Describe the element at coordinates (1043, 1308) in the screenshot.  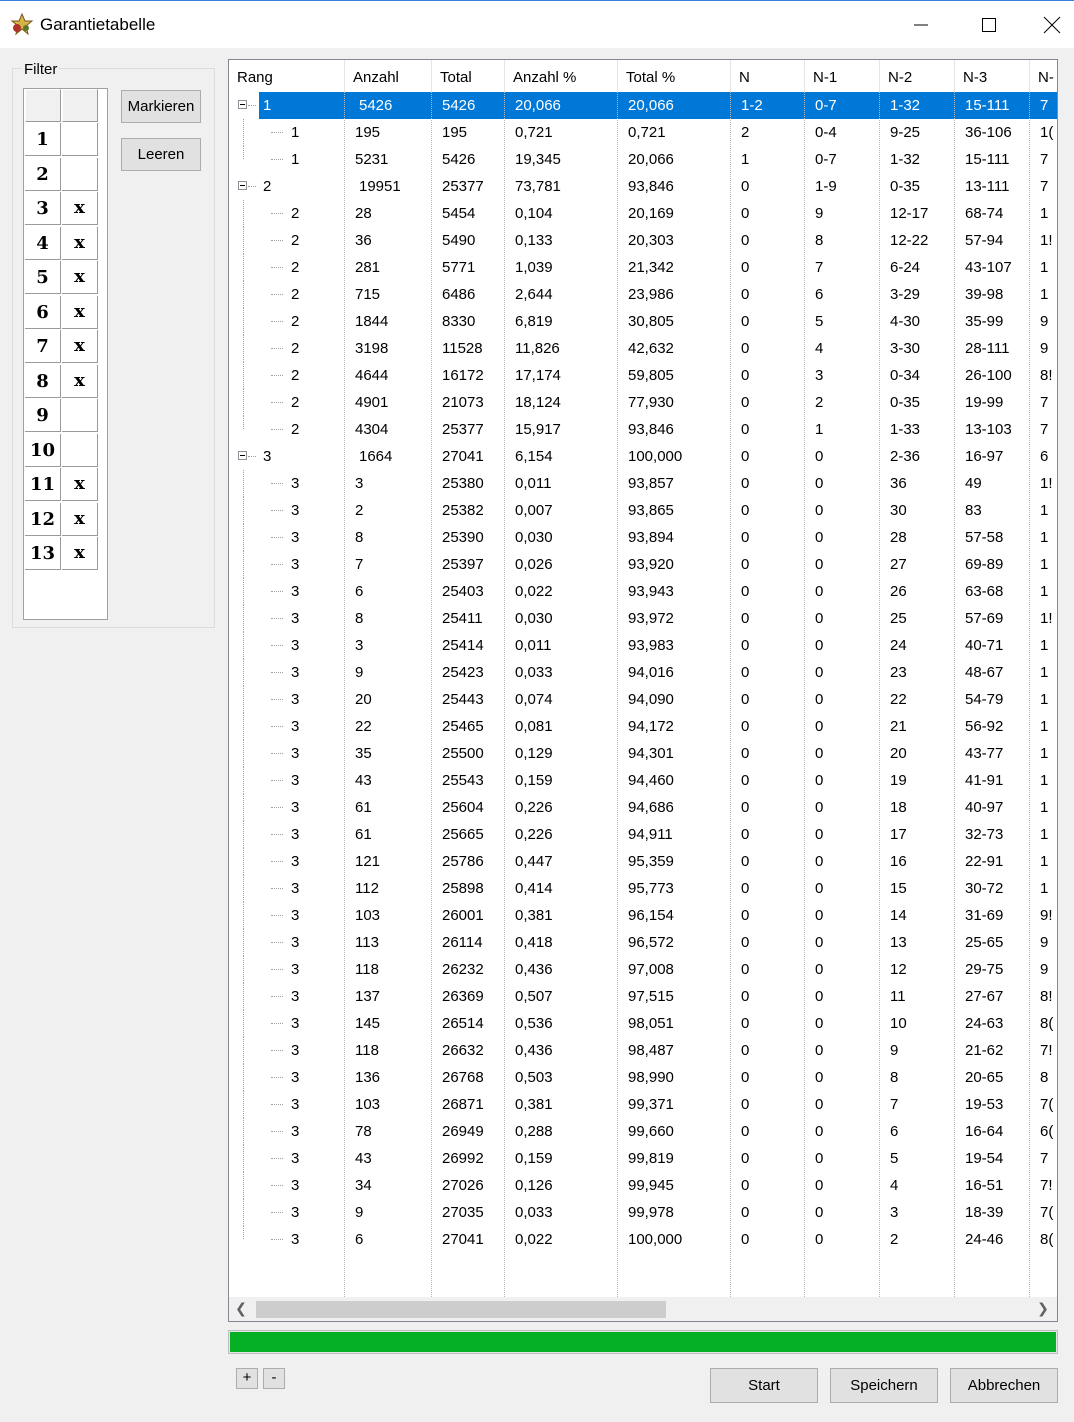
I see `scroll-right-icon: ❯` at that location.